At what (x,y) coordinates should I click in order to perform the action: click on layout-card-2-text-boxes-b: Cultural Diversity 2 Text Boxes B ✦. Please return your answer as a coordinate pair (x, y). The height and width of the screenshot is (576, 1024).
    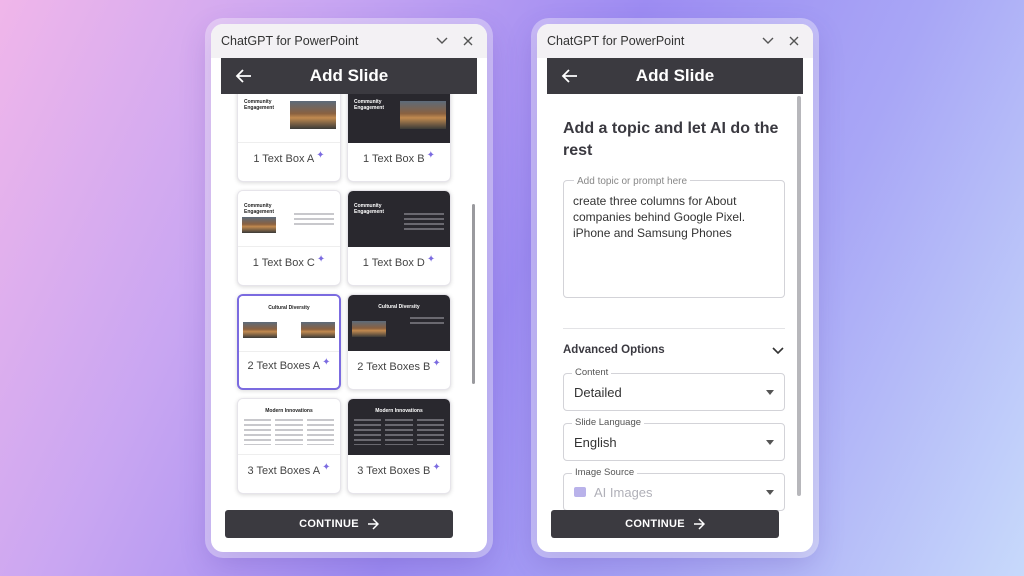
    Looking at the image, I should click on (399, 342).